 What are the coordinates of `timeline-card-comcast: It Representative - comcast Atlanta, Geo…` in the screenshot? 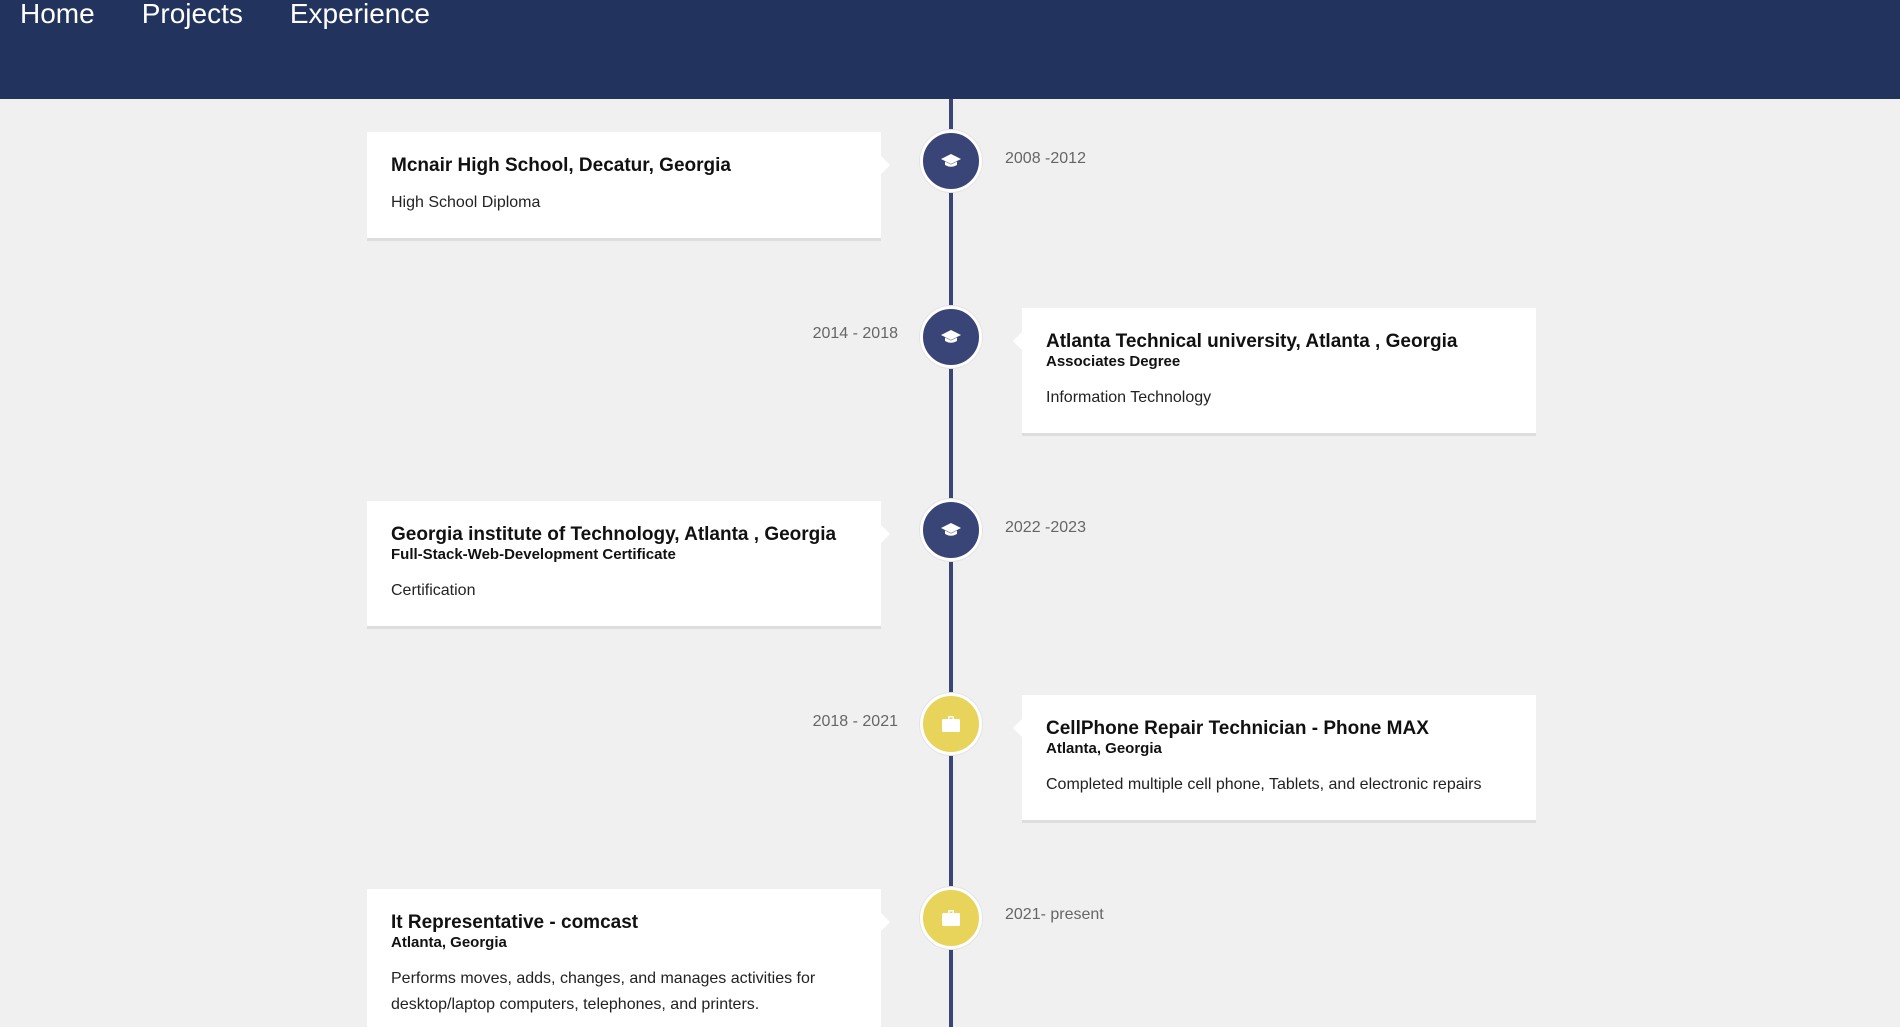 It's located at (628, 958).